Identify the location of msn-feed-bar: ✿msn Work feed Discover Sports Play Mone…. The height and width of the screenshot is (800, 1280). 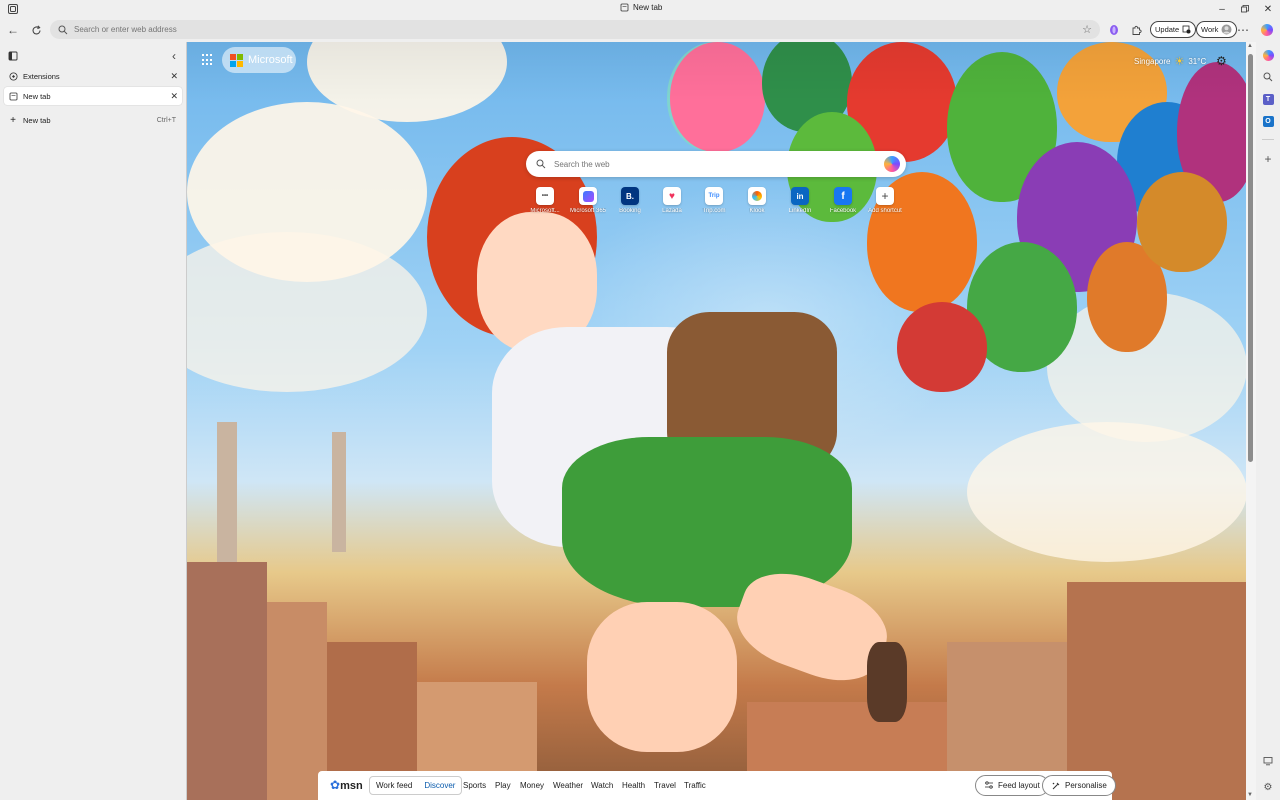
(717, 785).